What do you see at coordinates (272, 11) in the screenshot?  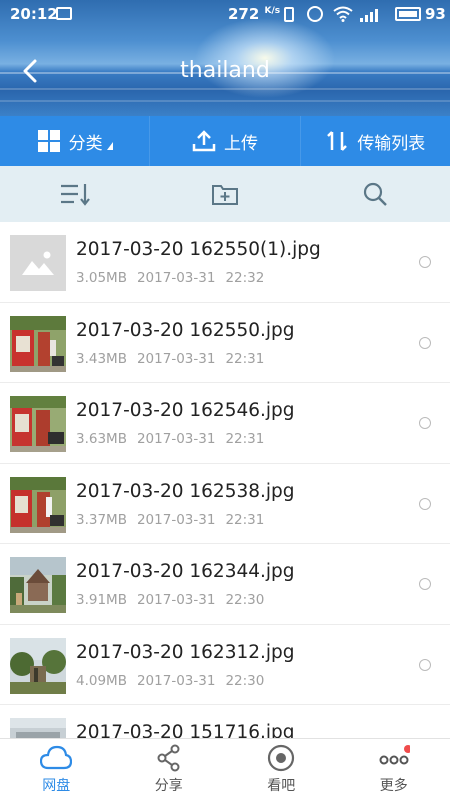 I see `network-speed-unit: K/s` at bounding box center [272, 11].